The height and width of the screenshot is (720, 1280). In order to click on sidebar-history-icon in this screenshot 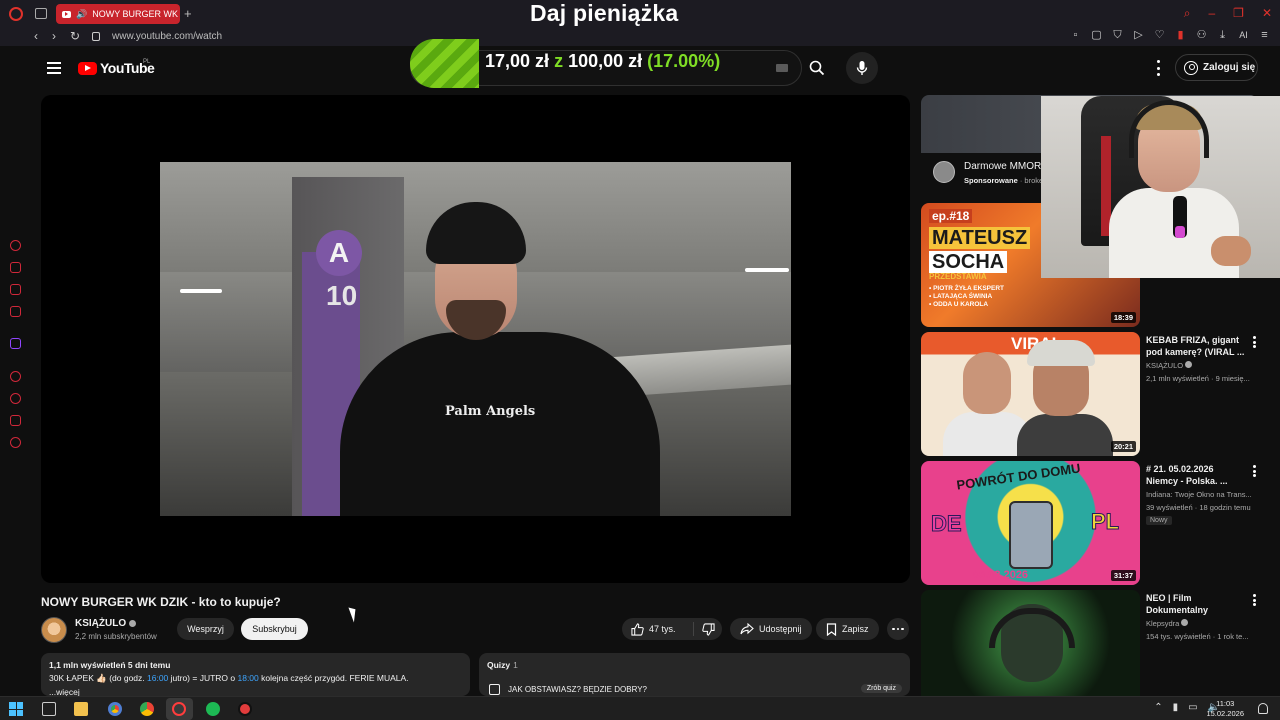, I will do `click(15, 398)`.